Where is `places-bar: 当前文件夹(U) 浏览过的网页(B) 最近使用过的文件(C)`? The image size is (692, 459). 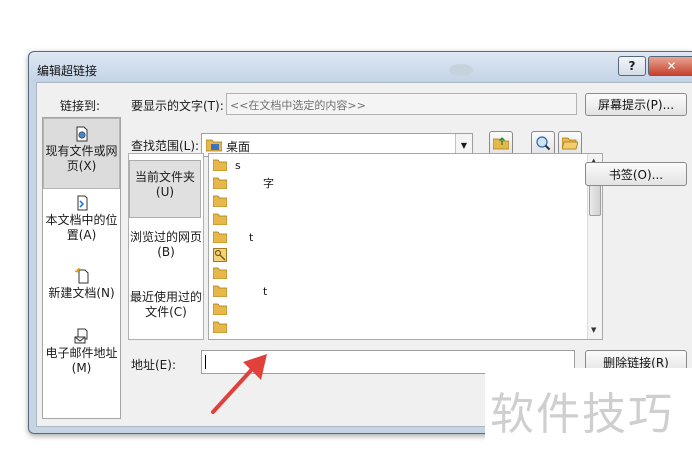
places-bar: 当前文件夹(U) 浏览过的网页(B) 最近使用过的文件(C) is located at coordinates (166, 246).